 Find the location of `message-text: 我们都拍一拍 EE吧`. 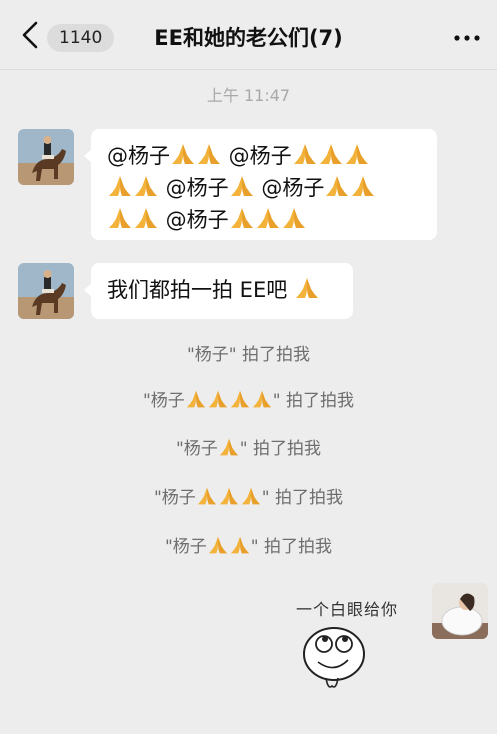

message-text: 我们都拍一拍 EE吧 is located at coordinates (200, 290).